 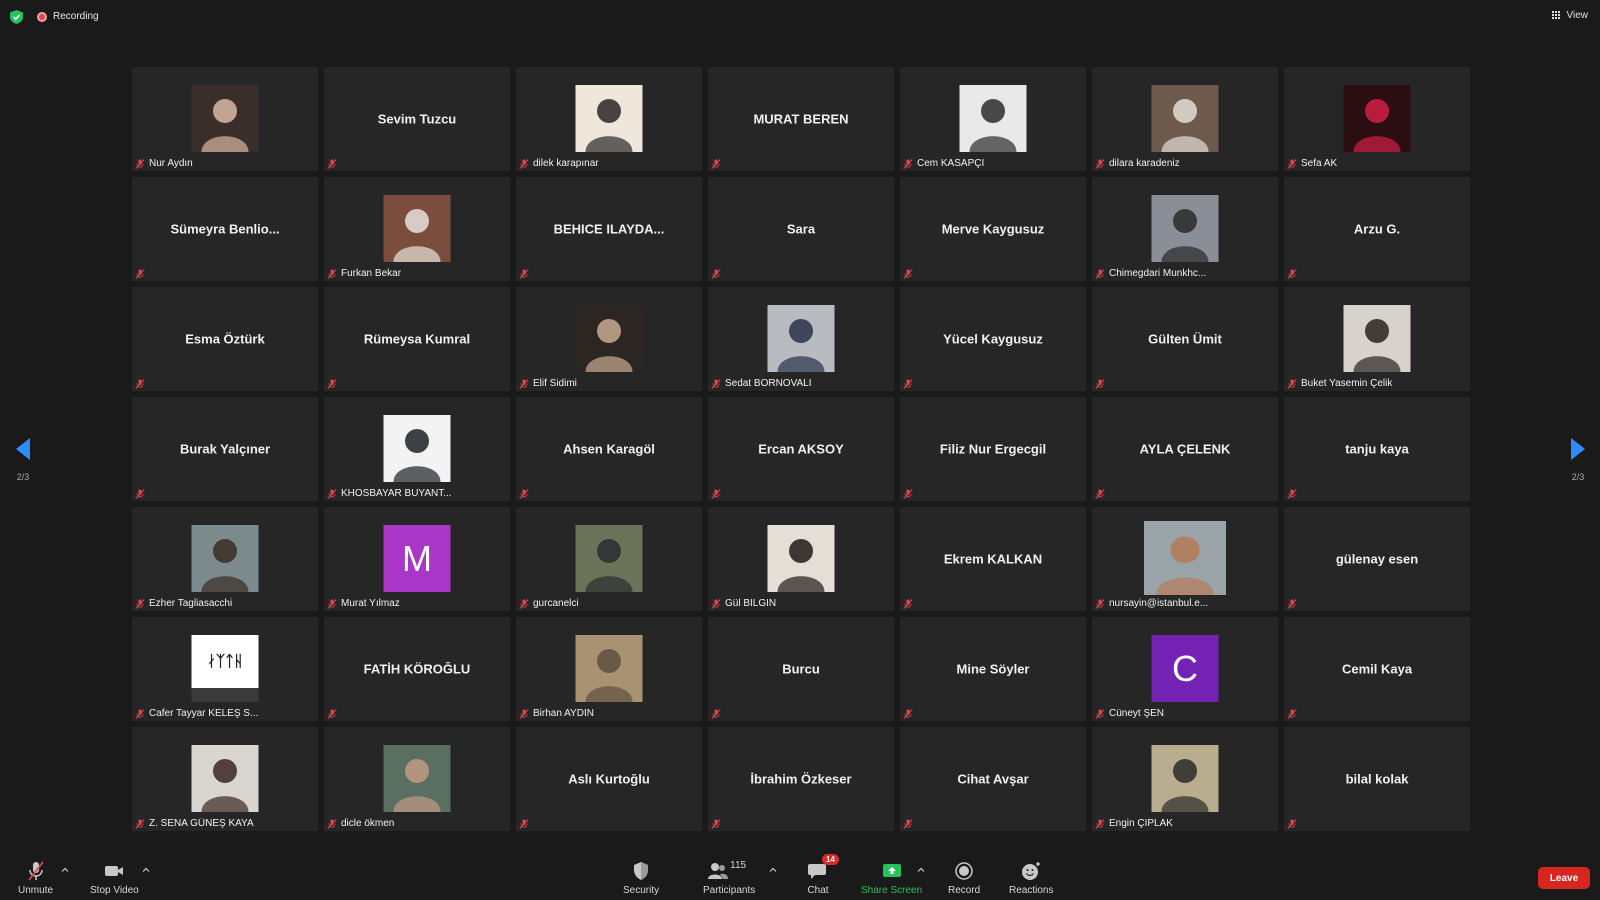 What do you see at coordinates (1347, 383) in the screenshot?
I see `participant-name: Buket Yasemin Çelik` at bounding box center [1347, 383].